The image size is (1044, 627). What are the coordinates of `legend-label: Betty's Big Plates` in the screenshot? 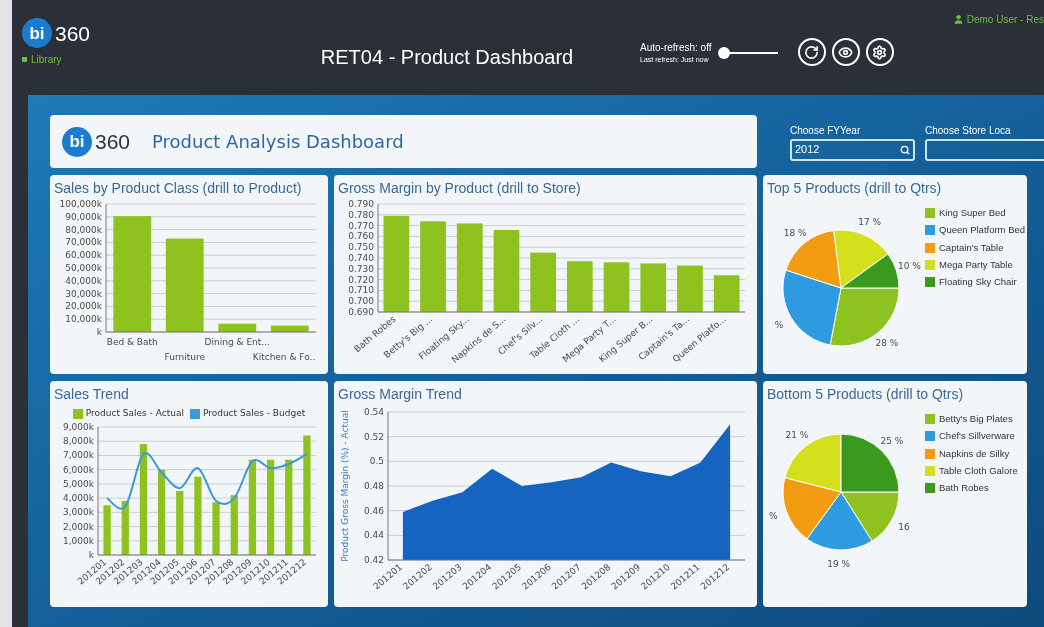 It's located at (976, 419).